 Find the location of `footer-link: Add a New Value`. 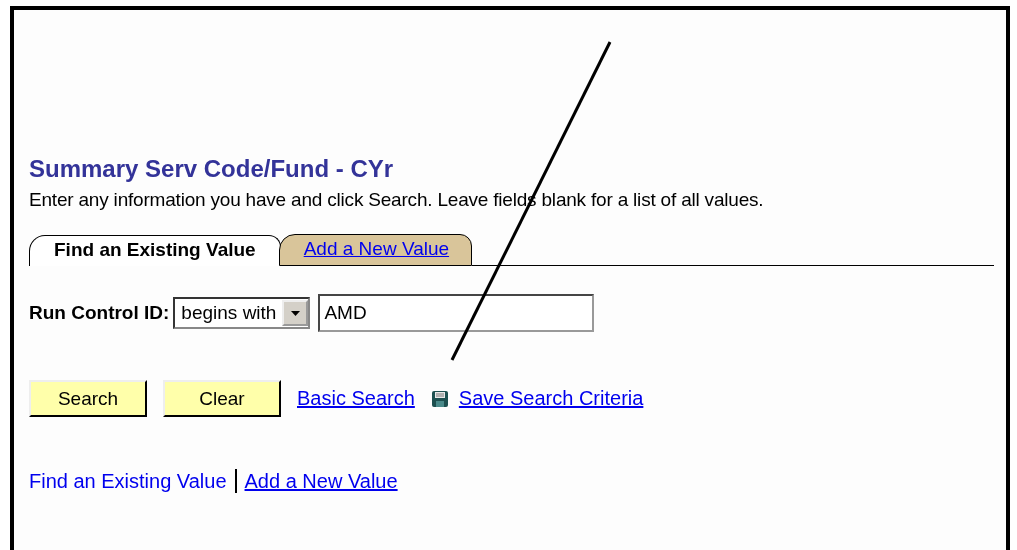

footer-link: Add a New Value is located at coordinates (321, 481).